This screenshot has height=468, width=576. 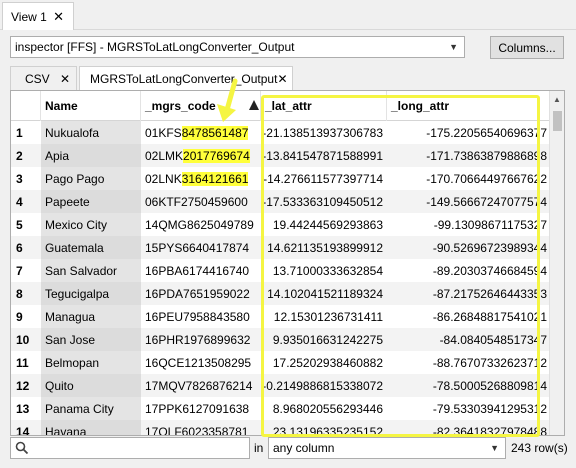 What do you see at coordinates (23, 430) in the screenshot?
I see `row-number: 14` at bounding box center [23, 430].